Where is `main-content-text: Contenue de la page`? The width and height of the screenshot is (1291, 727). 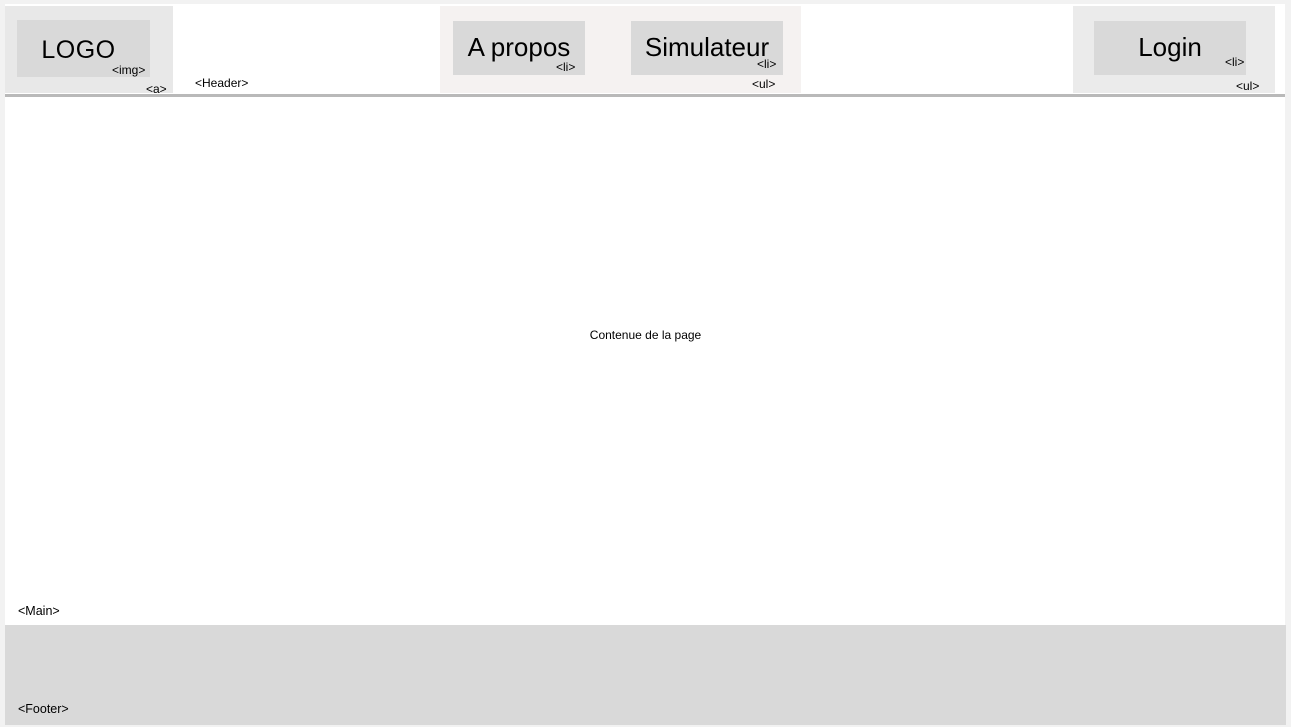
main-content-text: Contenue de la page is located at coordinates (645, 335).